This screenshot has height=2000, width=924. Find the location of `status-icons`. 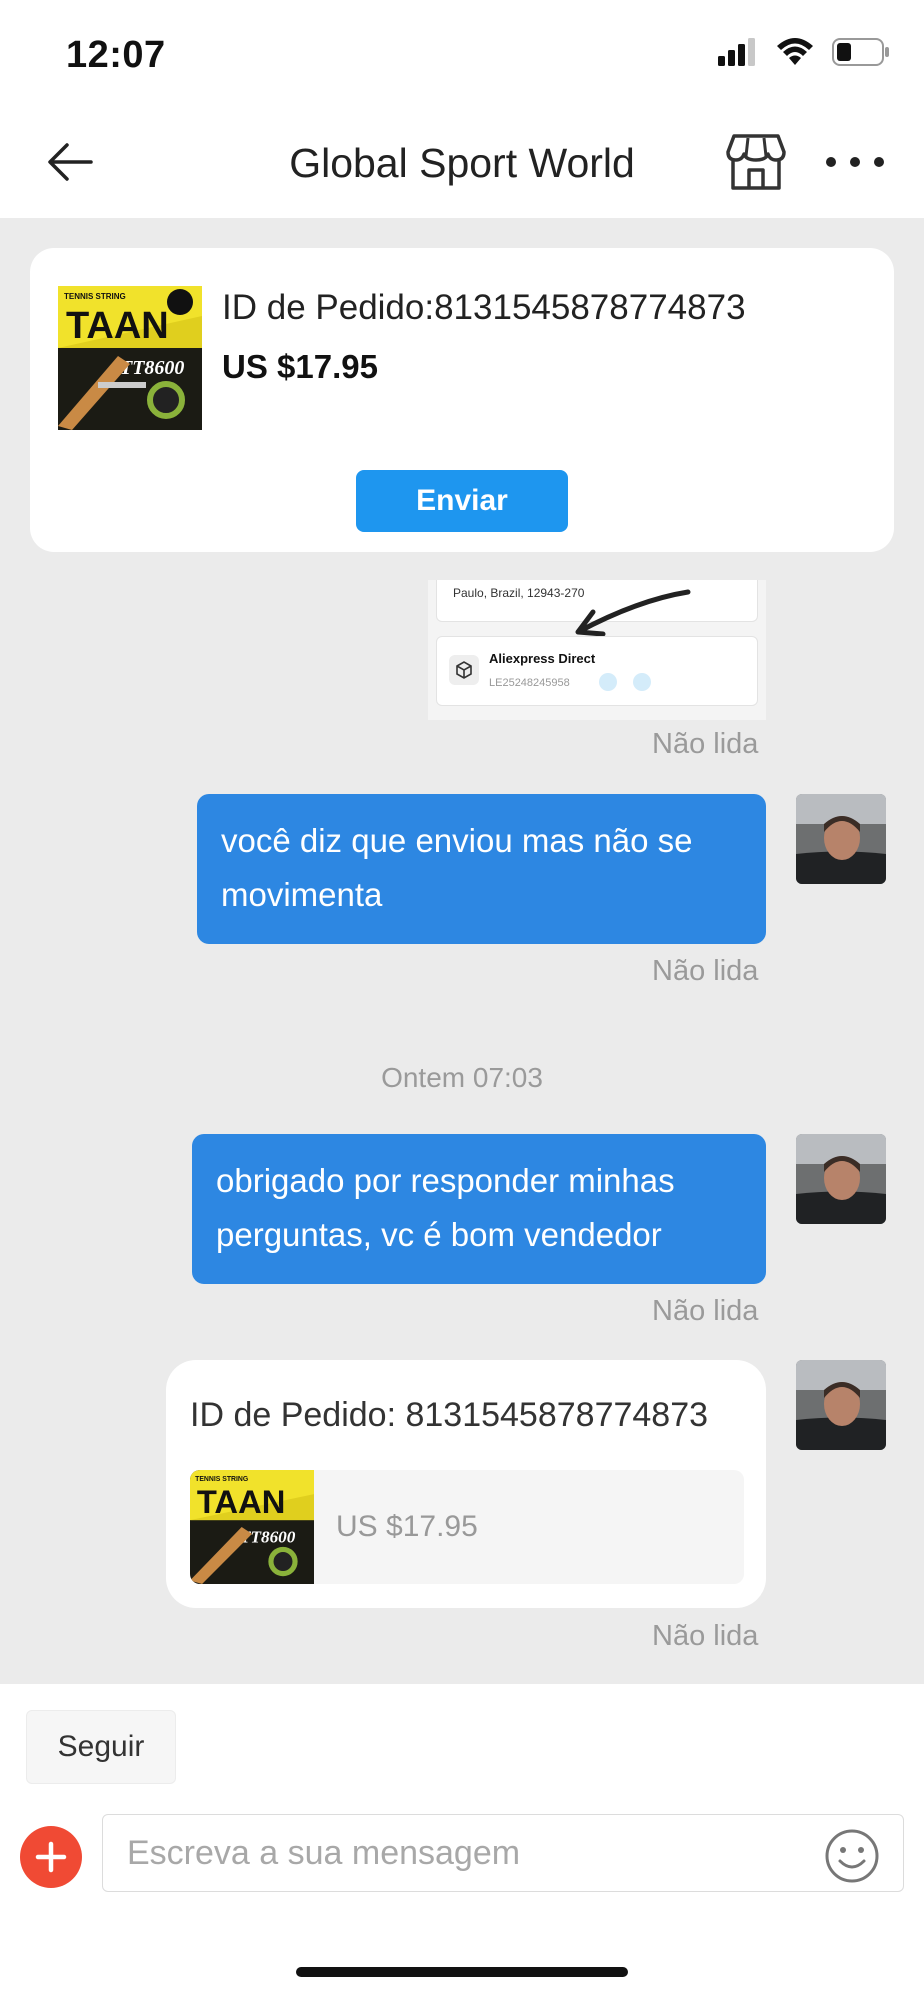

status-icons is located at coordinates (804, 52).